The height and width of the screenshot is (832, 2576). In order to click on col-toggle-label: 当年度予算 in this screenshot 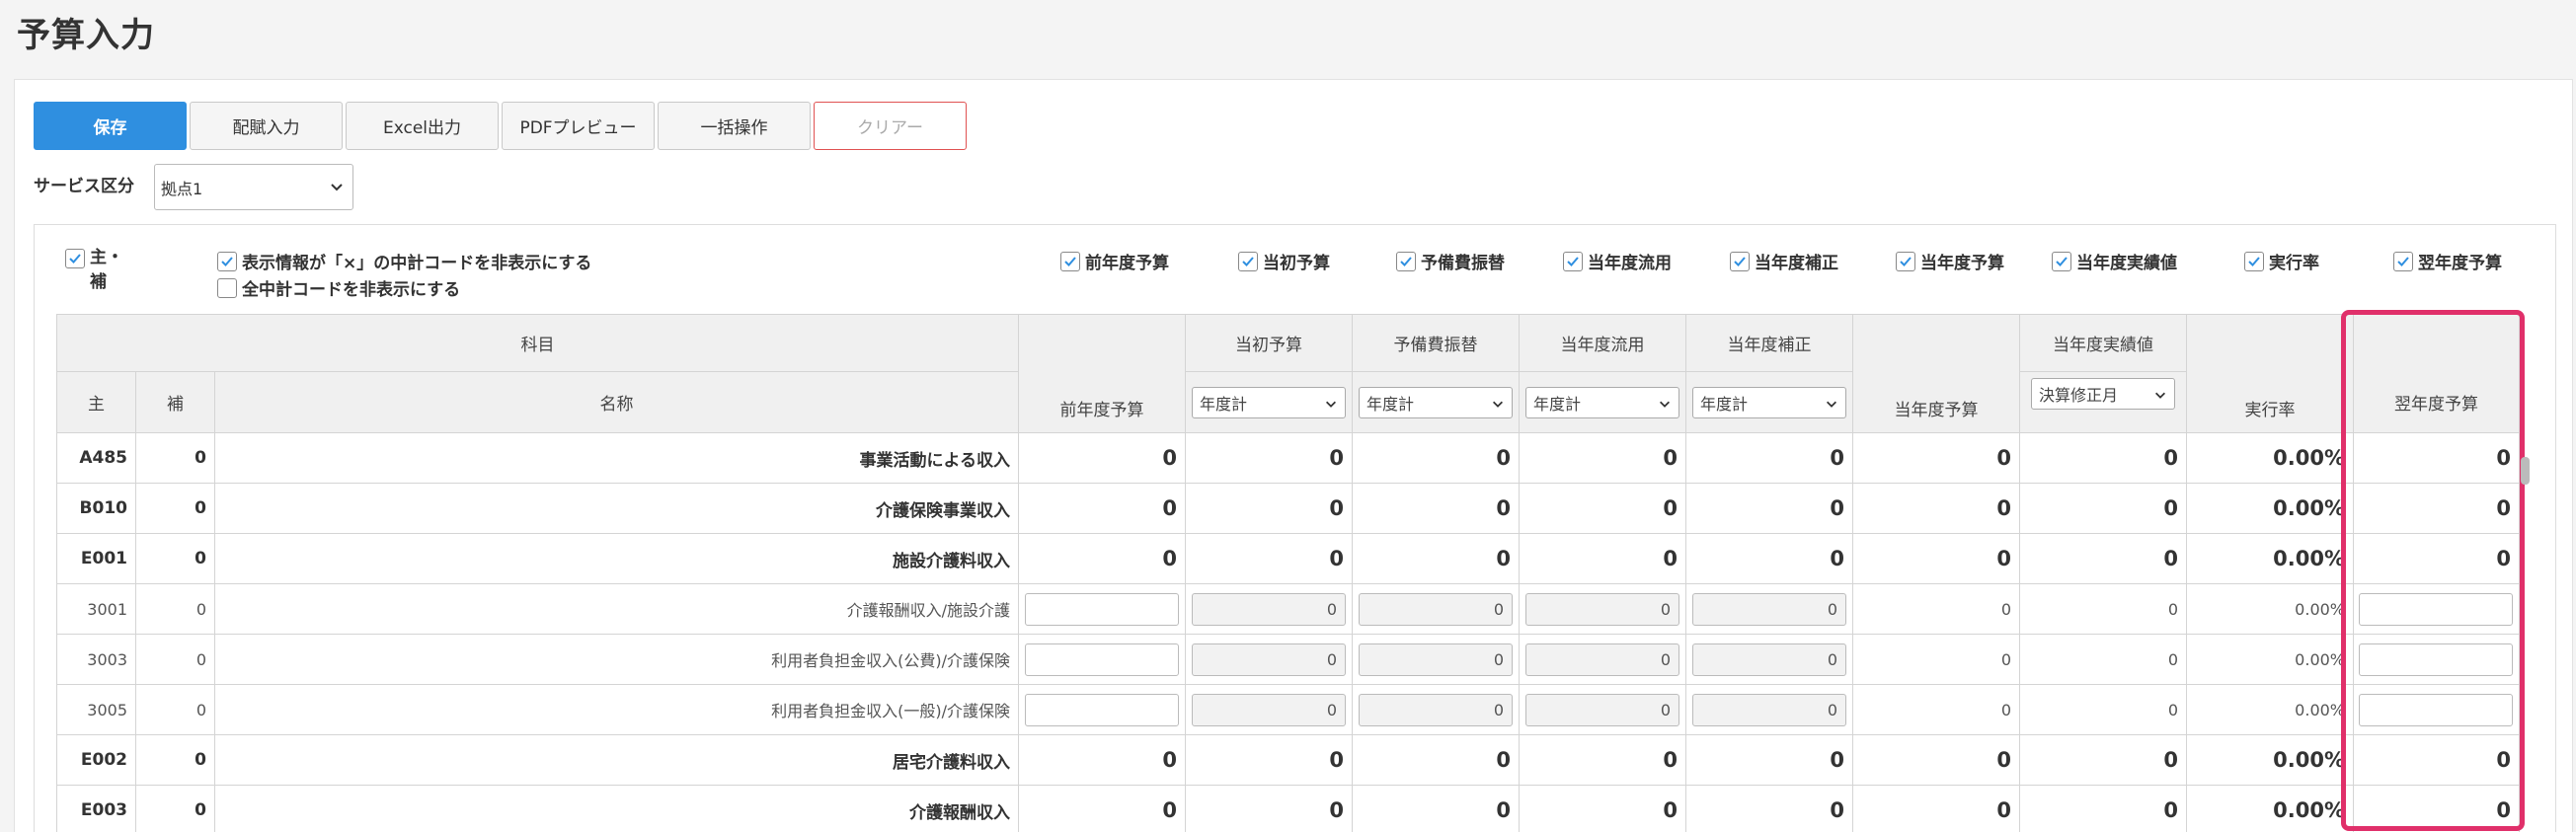, I will do `click(1962, 263)`.